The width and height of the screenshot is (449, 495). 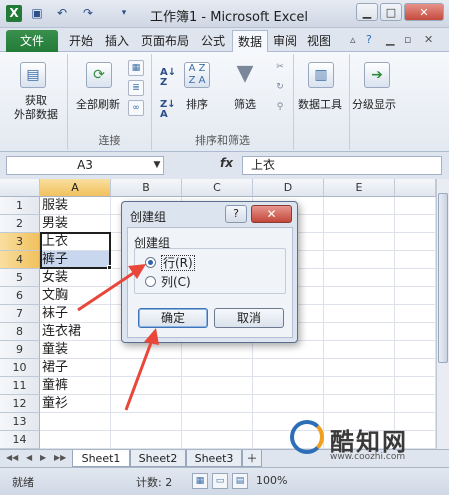 What do you see at coordinates (75, 278) in the screenshot?
I see `grid-cell: 女装` at bounding box center [75, 278].